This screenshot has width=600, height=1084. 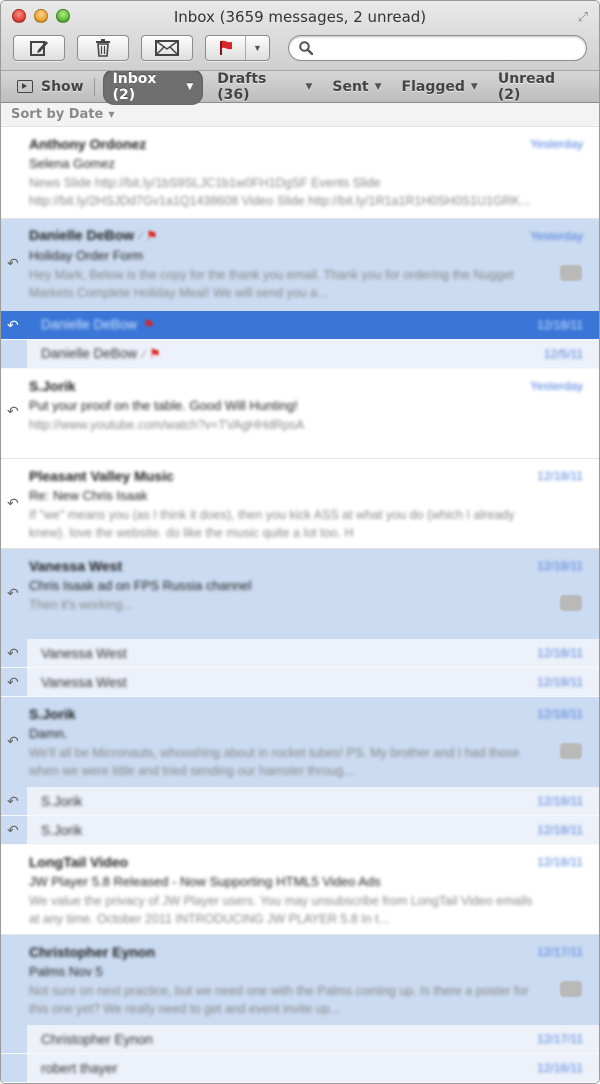 I want to click on window-title: Inbox (3659 messages, 2 unread), so click(x=300, y=17).